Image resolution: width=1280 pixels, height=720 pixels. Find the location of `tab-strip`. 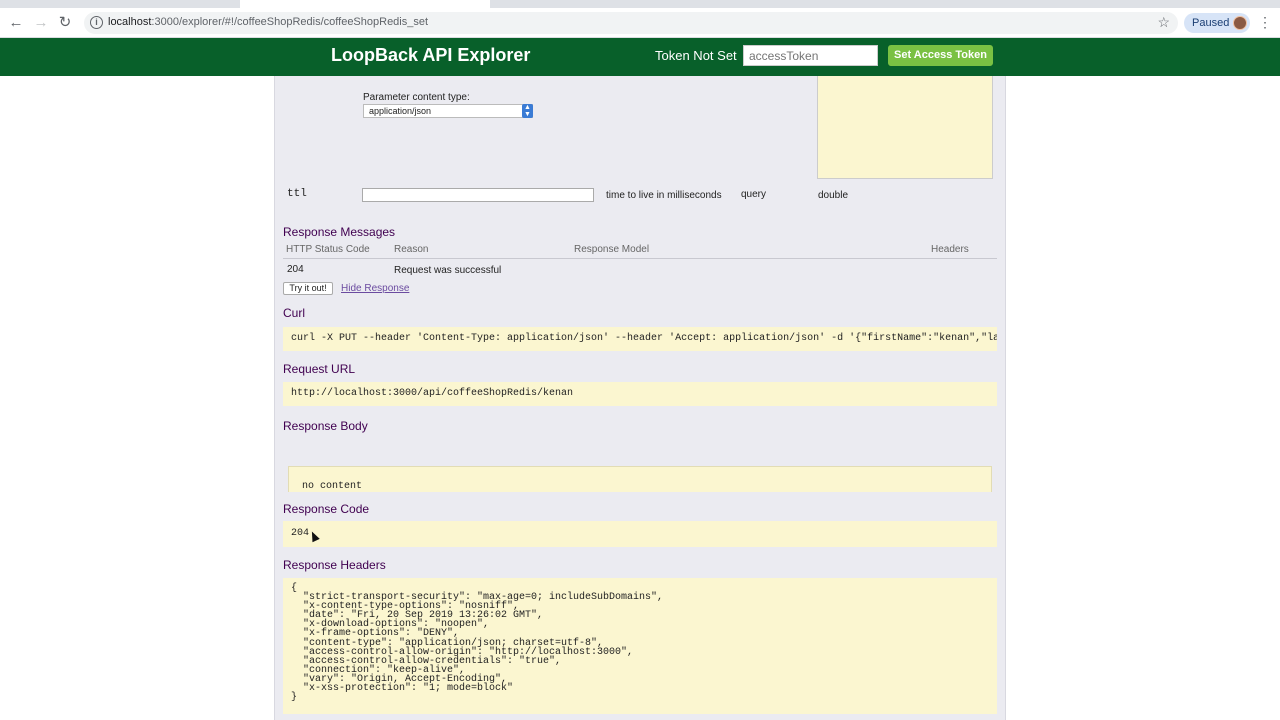

tab-strip is located at coordinates (640, 4).